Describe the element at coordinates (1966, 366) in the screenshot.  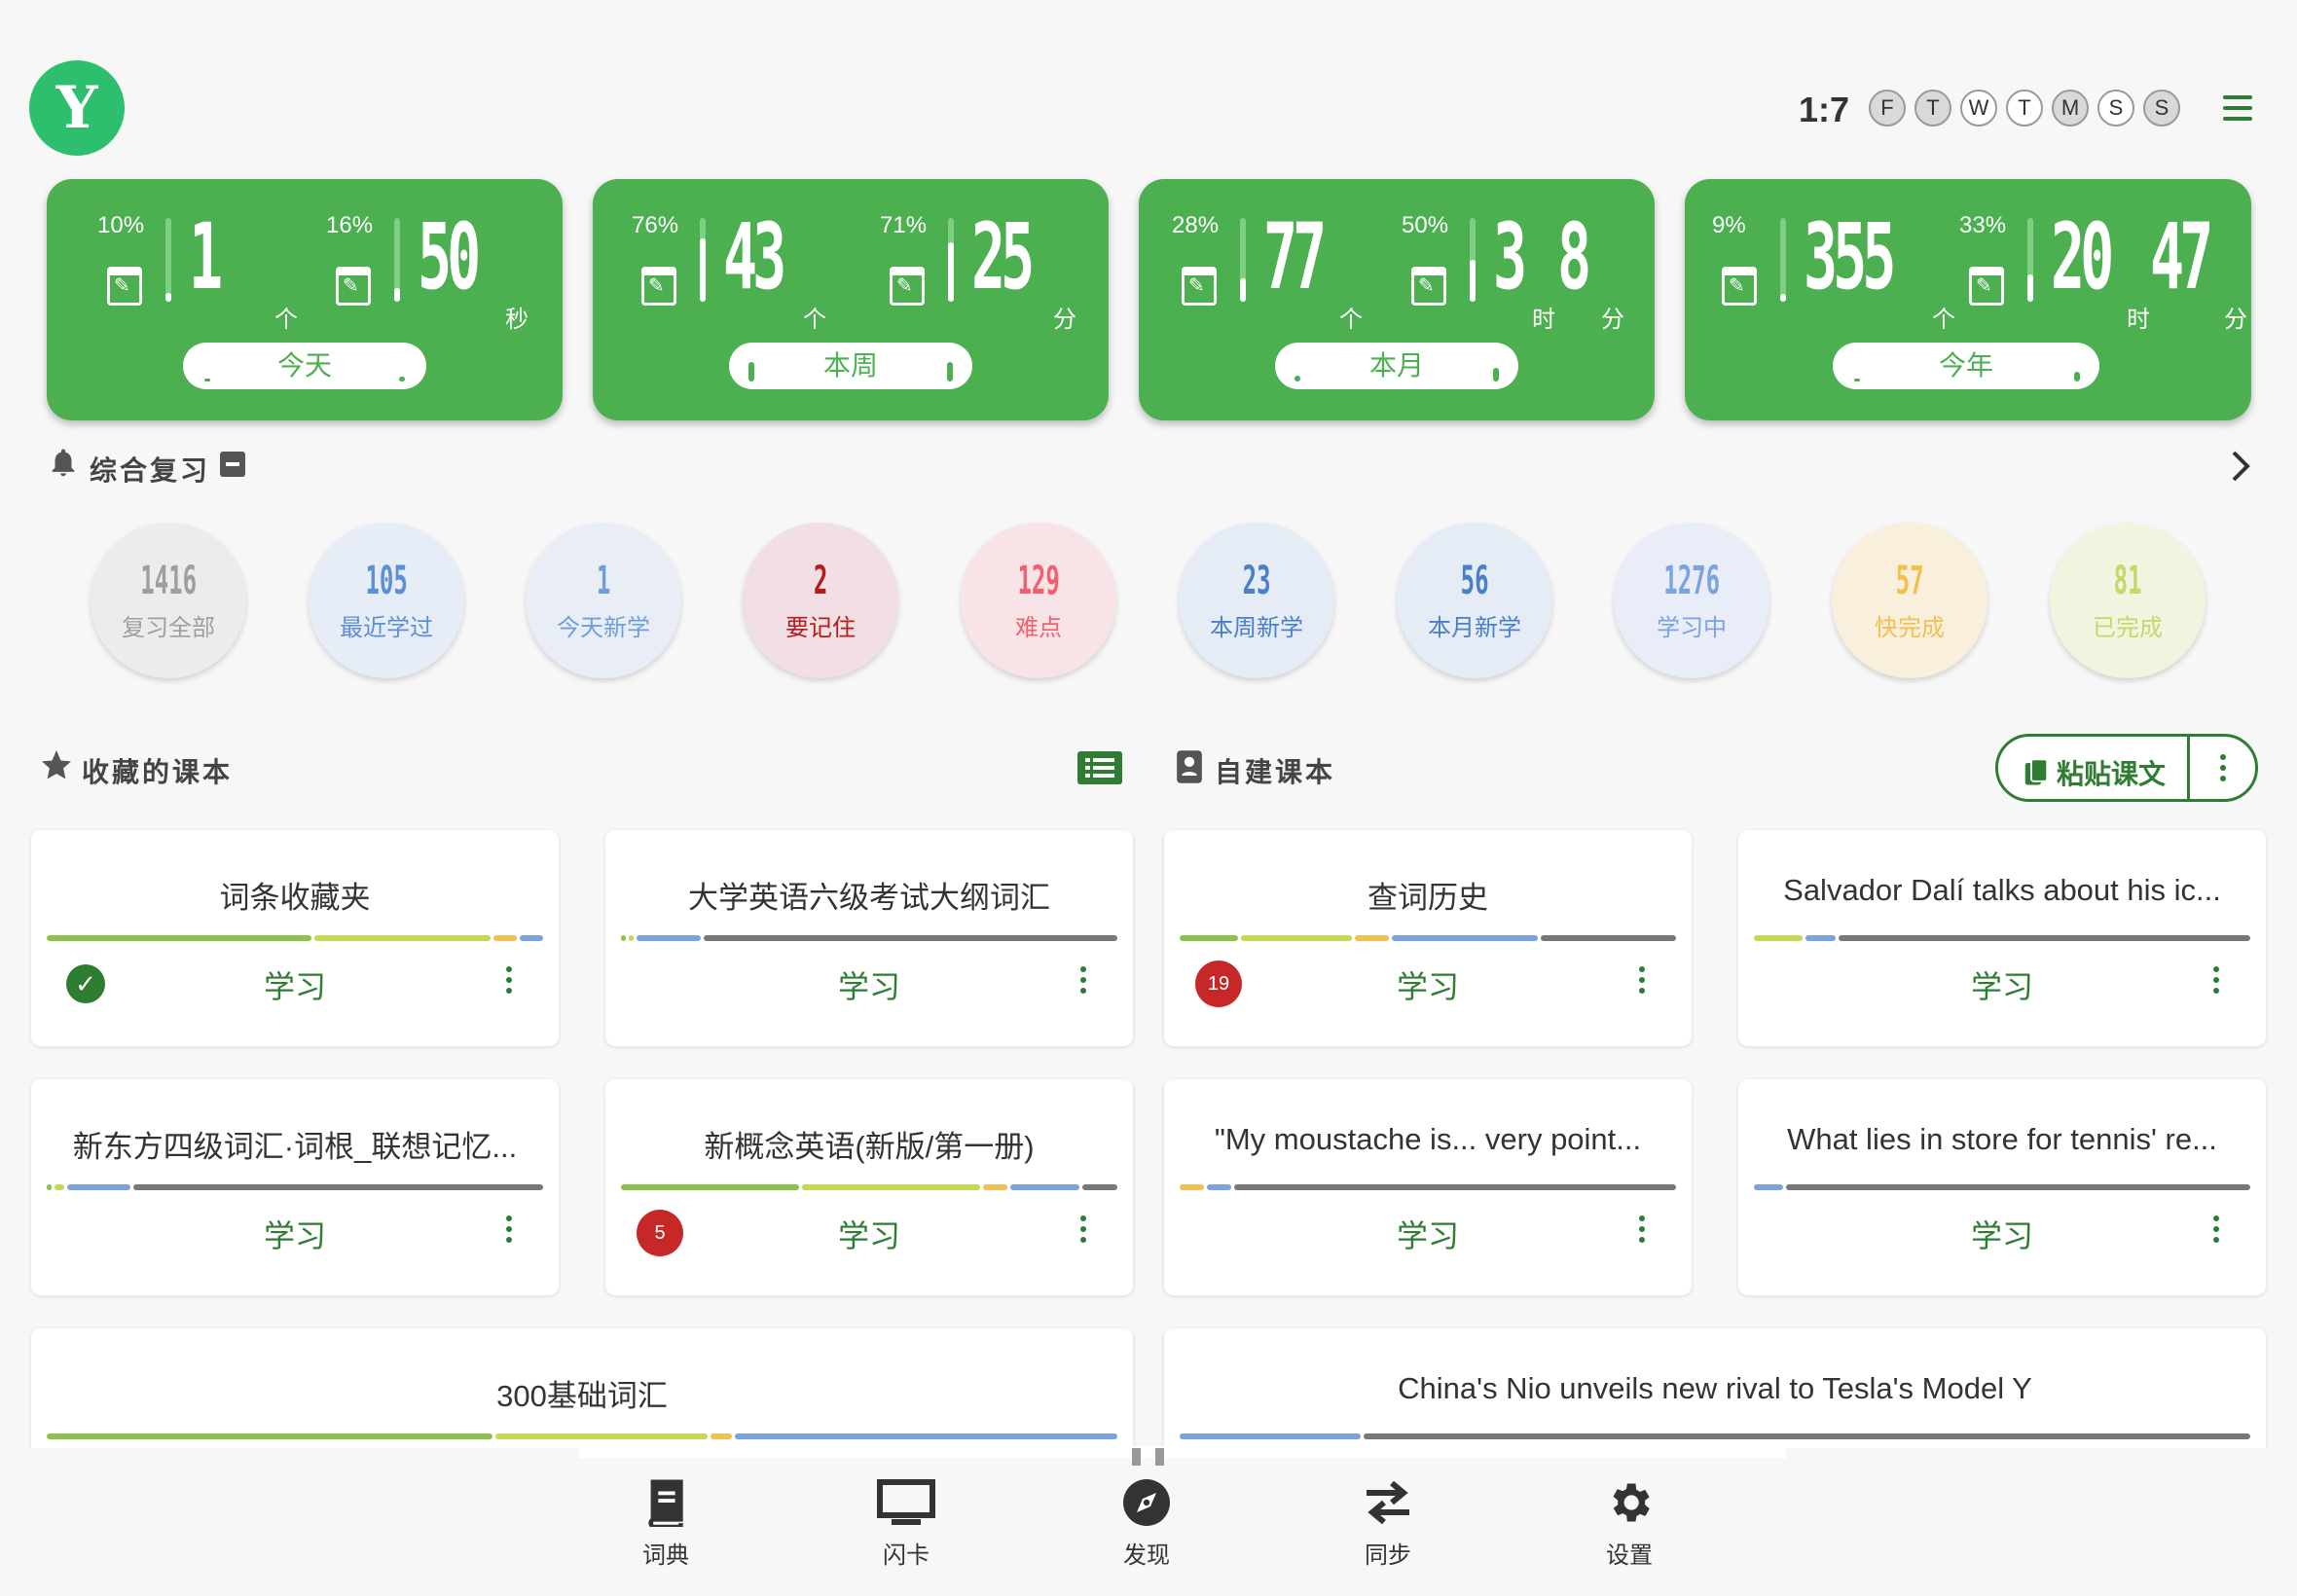
I see `period-pill-year: 今年` at that location.